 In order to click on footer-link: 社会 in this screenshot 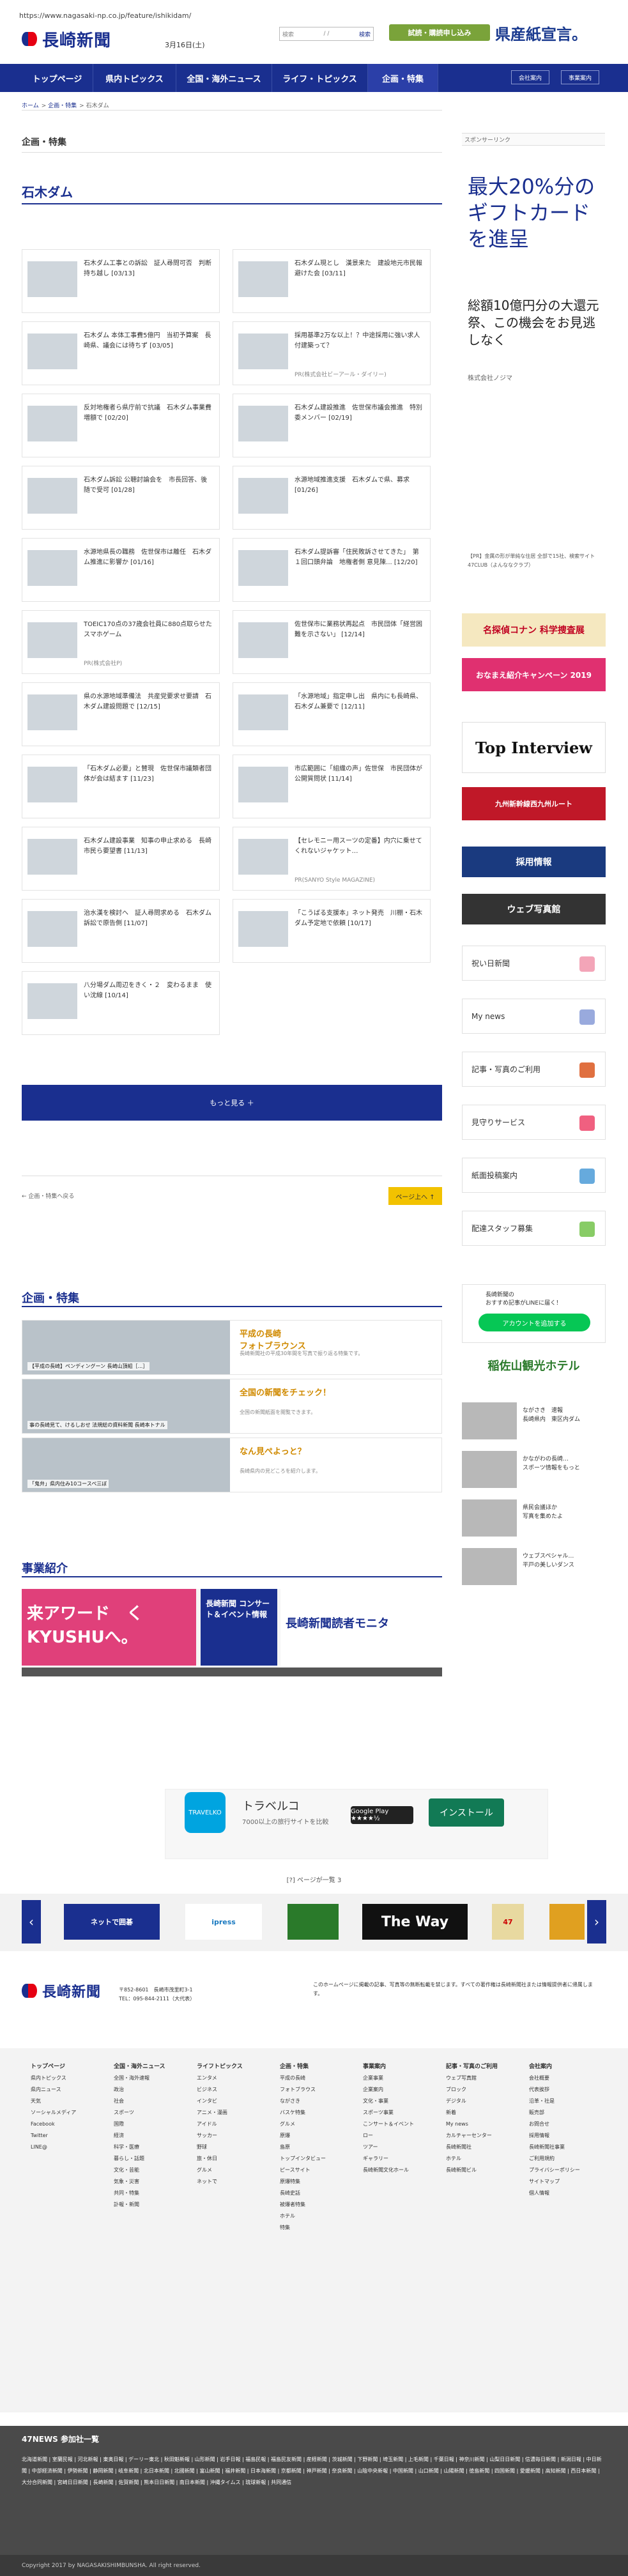, I will do `click(152, 2101)`.